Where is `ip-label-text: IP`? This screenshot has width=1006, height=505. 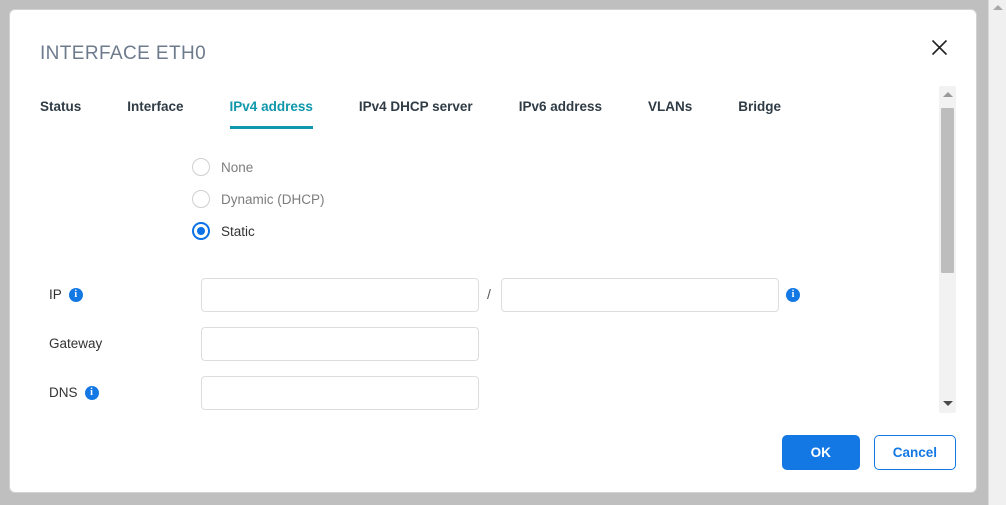 ip-label-text: IP is located at coordinates (55, 294).